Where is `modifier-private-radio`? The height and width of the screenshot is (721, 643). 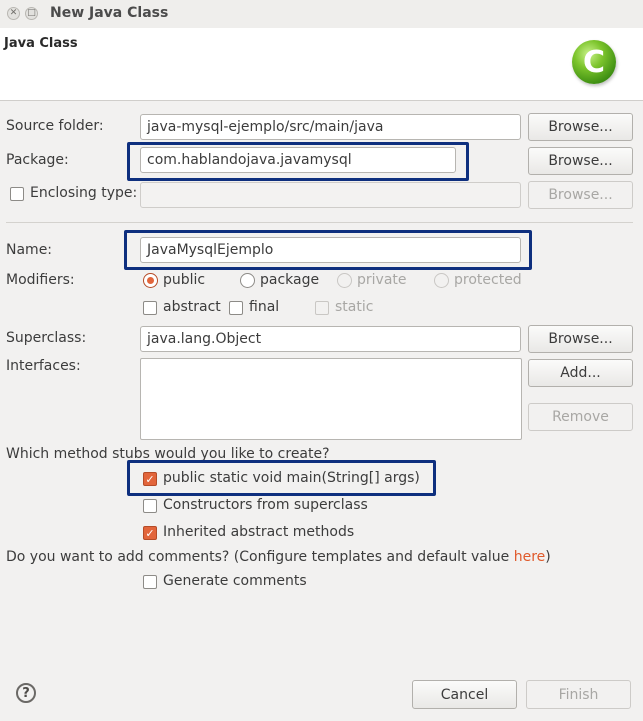 modifier-private-radio is located at coordinates (344, 280).